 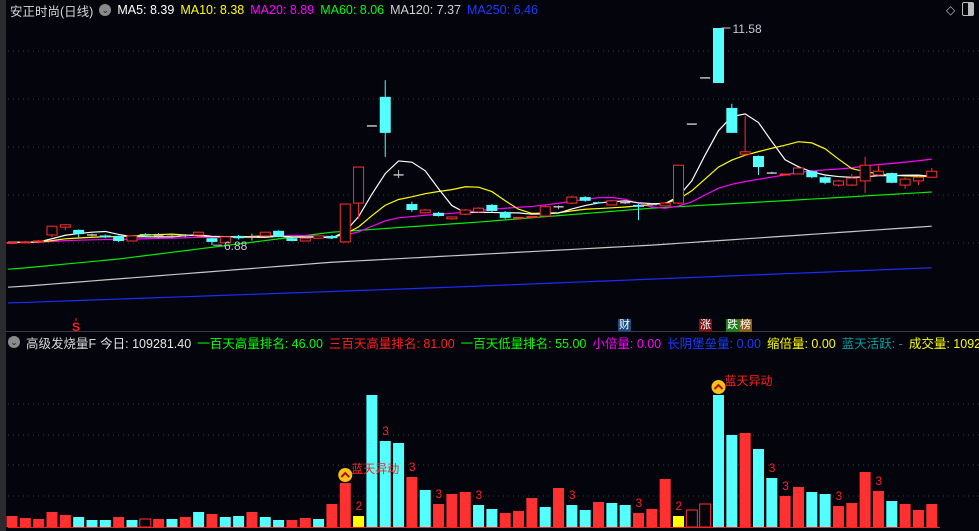 I want to click on ma-value: MA250: 6.46, so click(x=502, y=10).